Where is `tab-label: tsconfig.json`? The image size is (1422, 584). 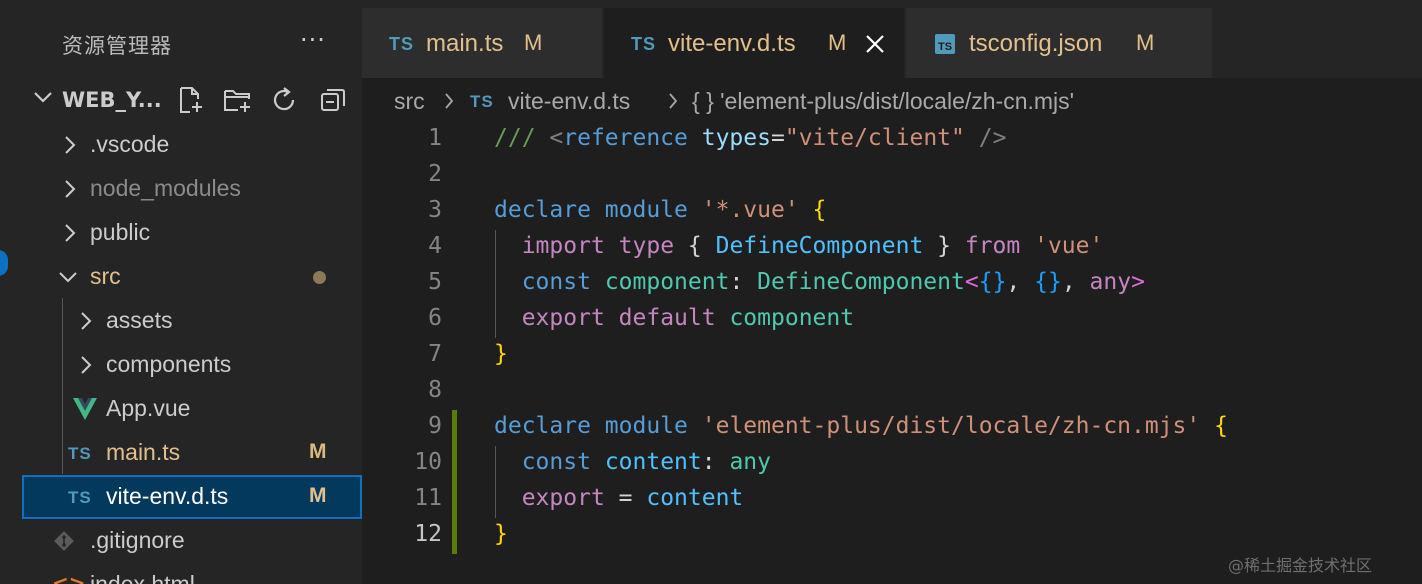 tab-label: tsconfig.json is located at coordinates (1036, 43).